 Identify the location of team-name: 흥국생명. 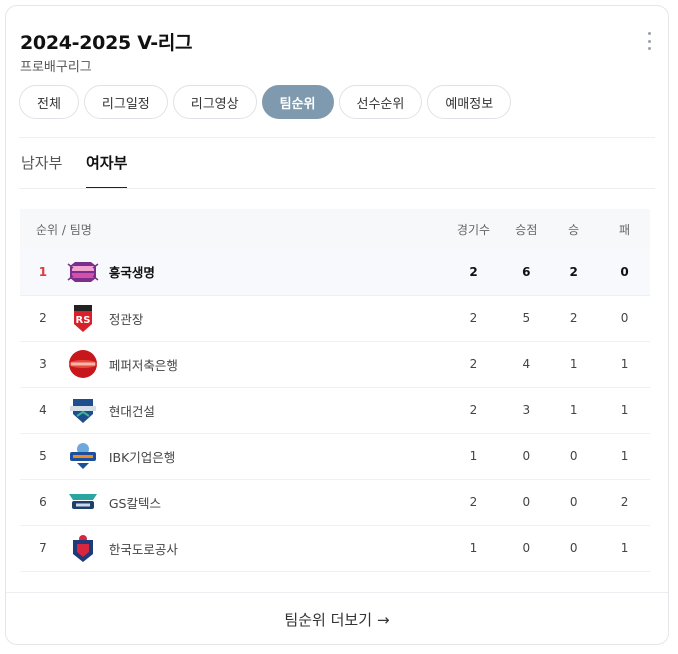
(132, 271).